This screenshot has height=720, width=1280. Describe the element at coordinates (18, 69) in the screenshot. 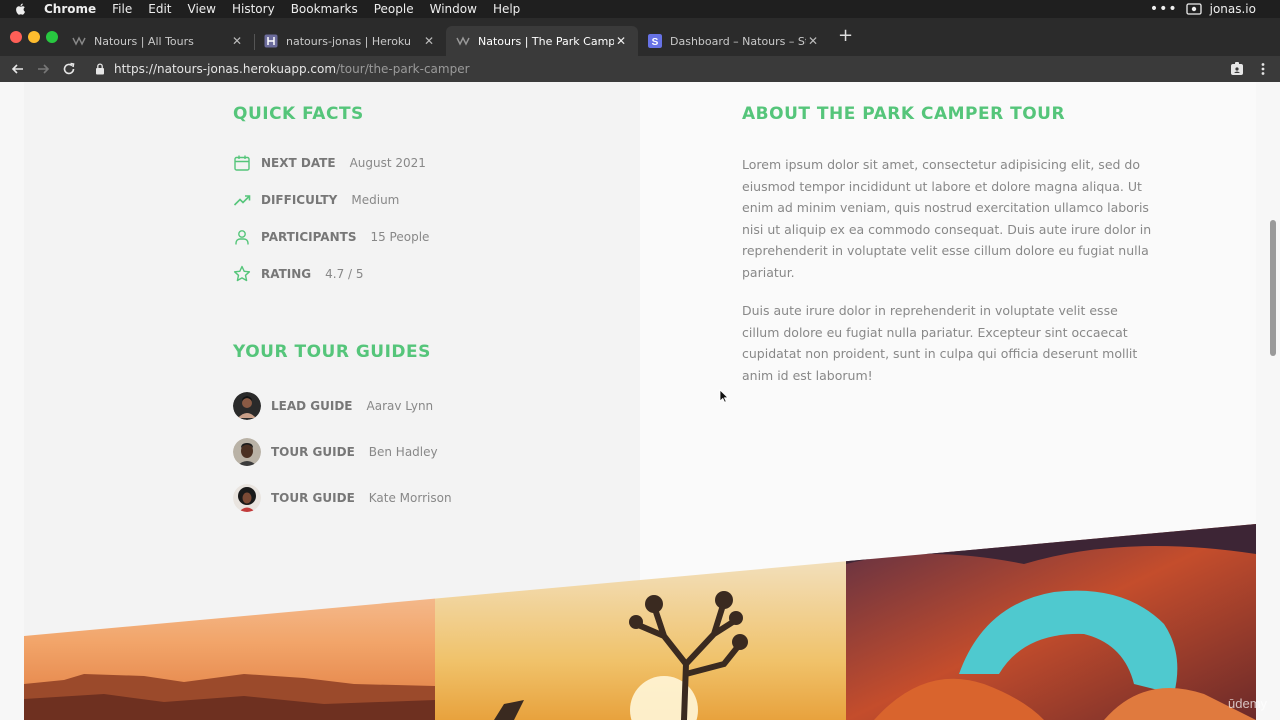

I see `back-arrow-icon` at that location.